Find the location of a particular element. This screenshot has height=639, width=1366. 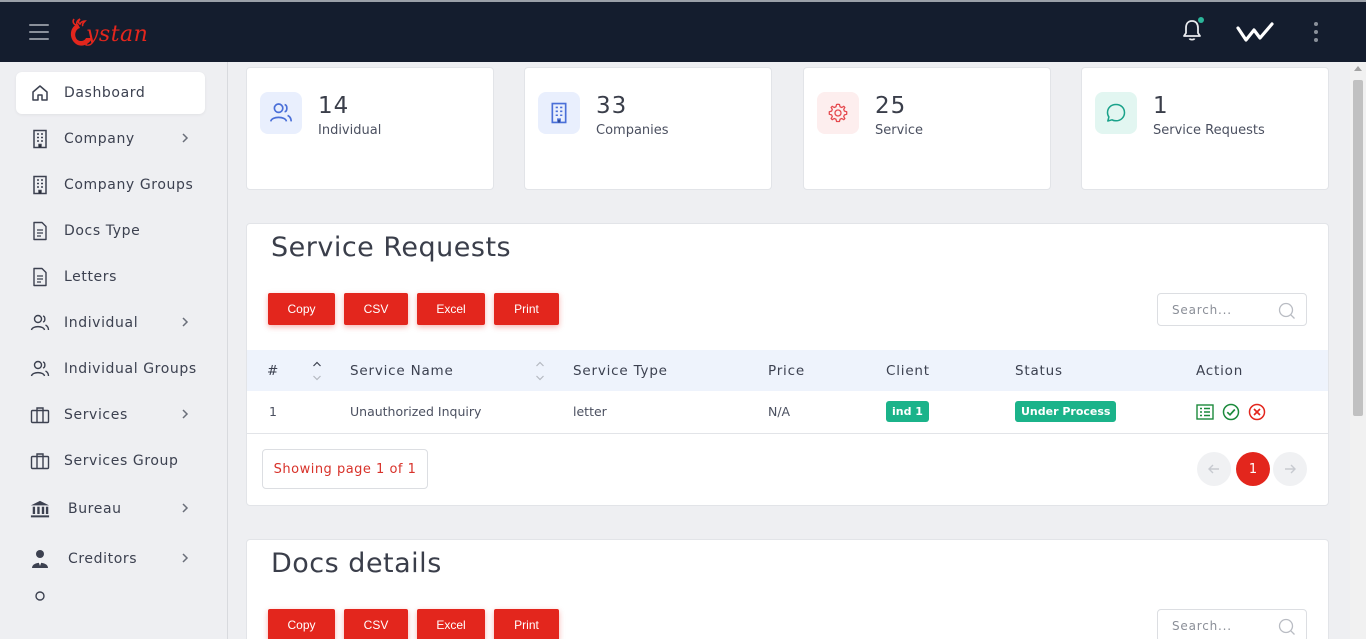

sidebar-item-dashboard: Dashboard is located at coordinates (110, 93).